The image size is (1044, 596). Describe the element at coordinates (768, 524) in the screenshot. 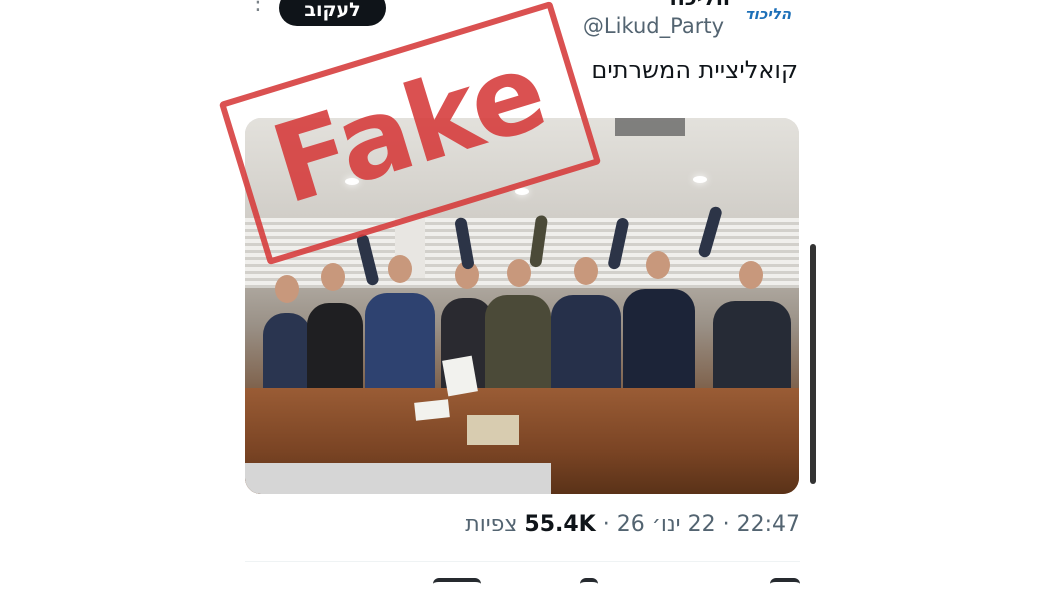

I see `tweet-time: 22:47` at that location.